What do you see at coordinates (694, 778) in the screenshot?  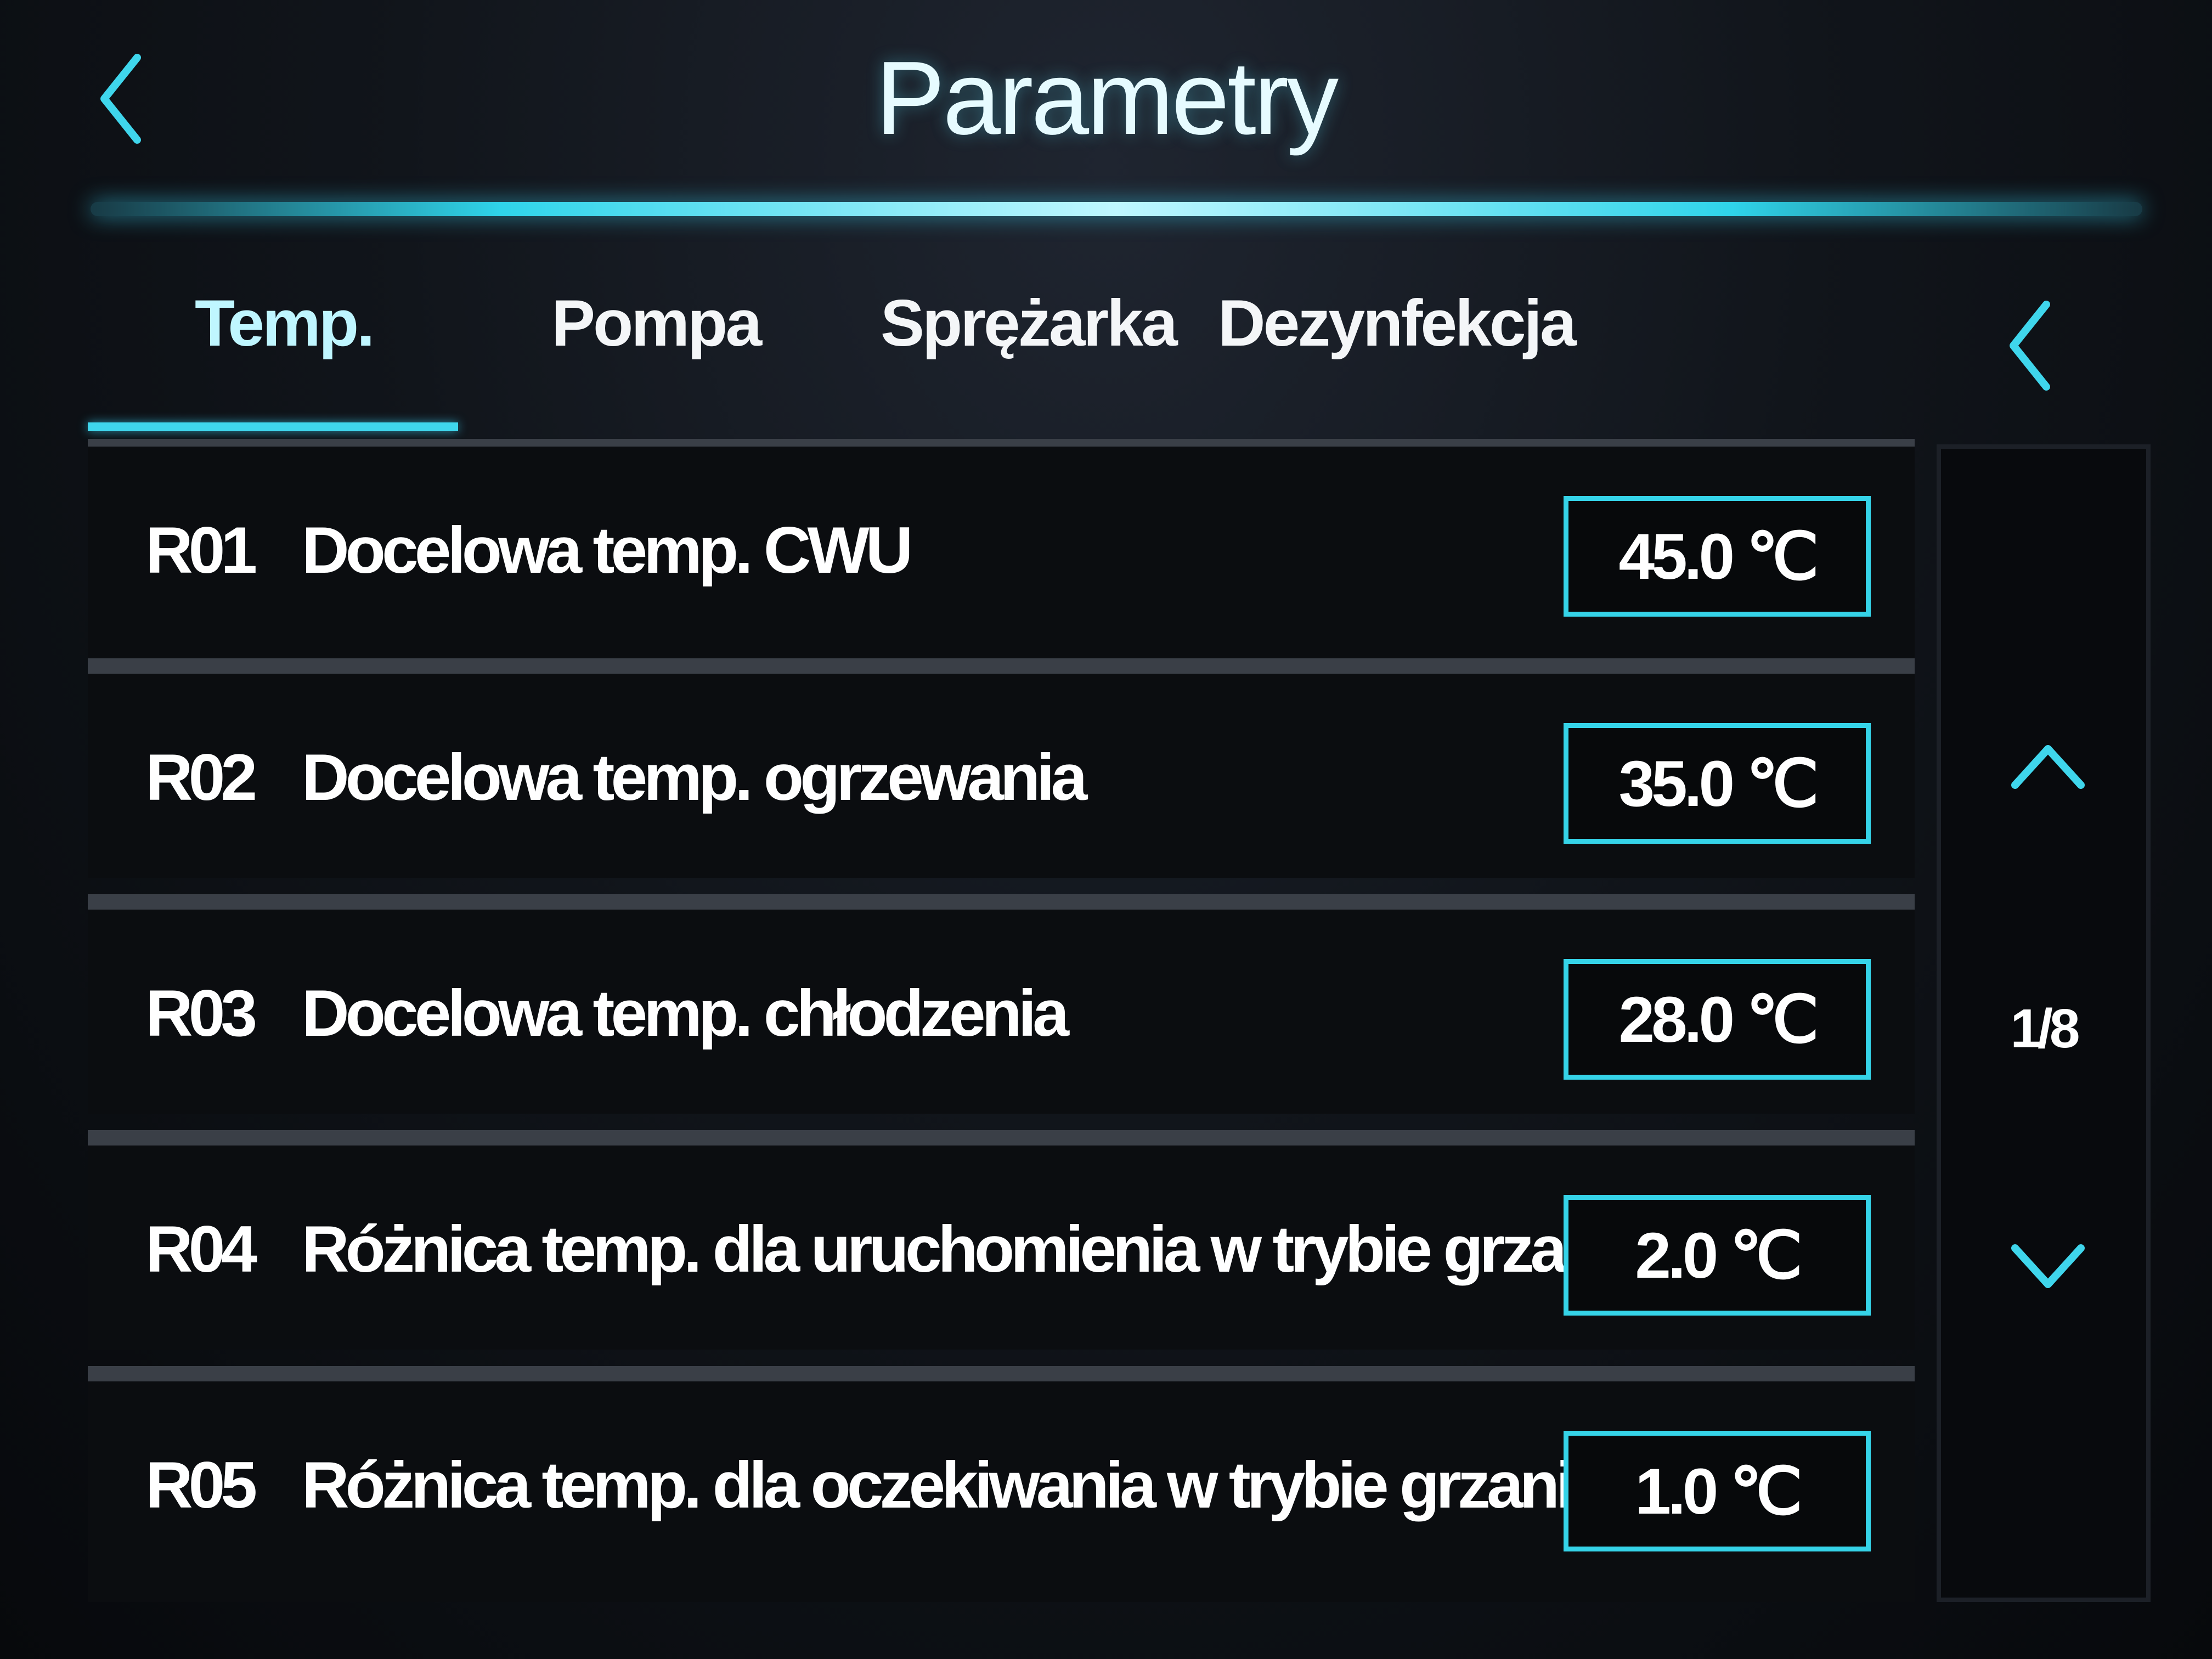 I see `parameter-label: Docelowa temp. ogrzewania` at bounding box center [694, 778].